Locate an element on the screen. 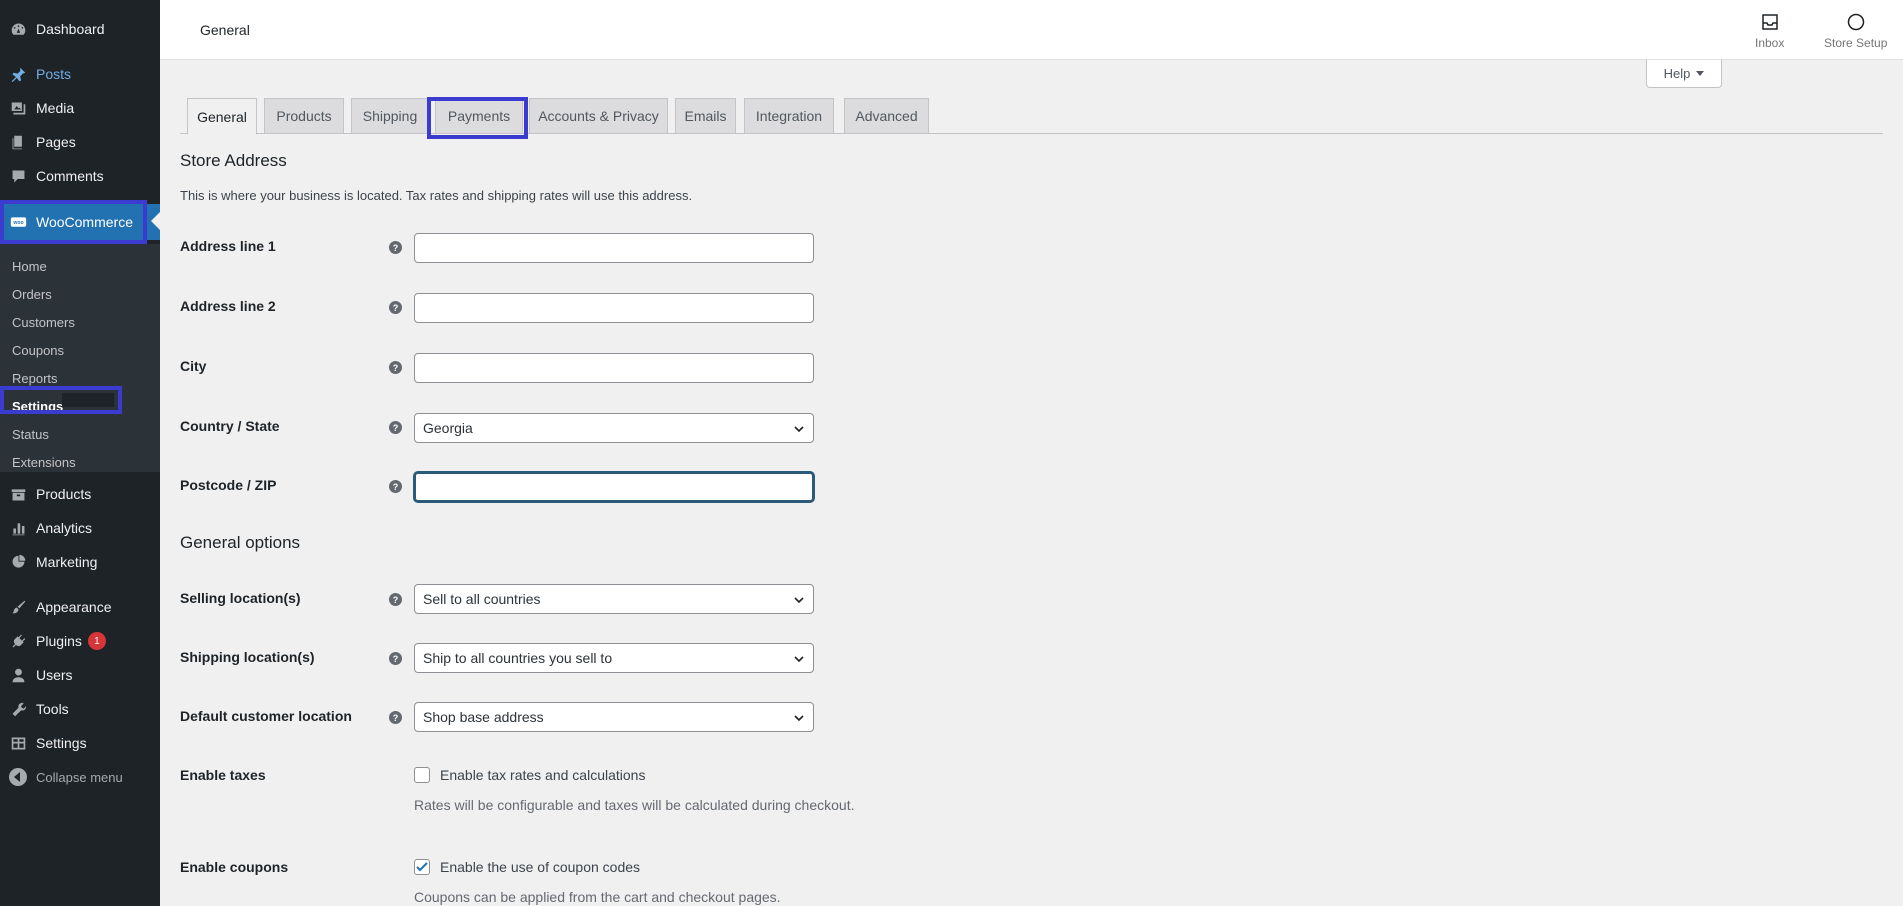 The image size is (1903, 906). menu-comments-label: Comments is located at coordinates (70, 176).